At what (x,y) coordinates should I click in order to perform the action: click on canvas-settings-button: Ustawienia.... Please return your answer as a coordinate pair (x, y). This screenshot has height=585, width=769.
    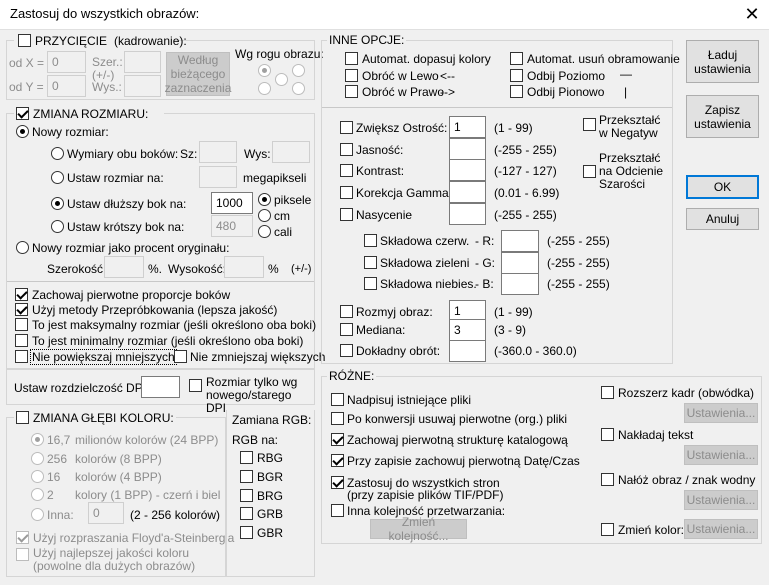
    Looking at the image, I should click on (721, 413).